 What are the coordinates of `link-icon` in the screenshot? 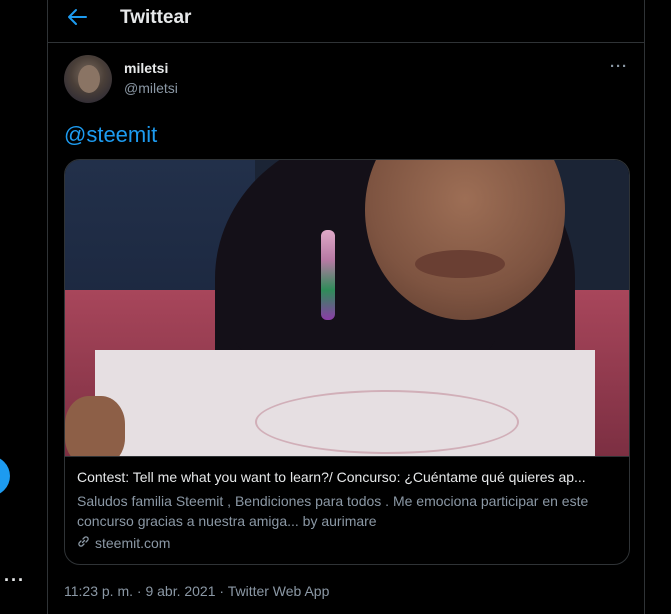 It's located at (83, 543).